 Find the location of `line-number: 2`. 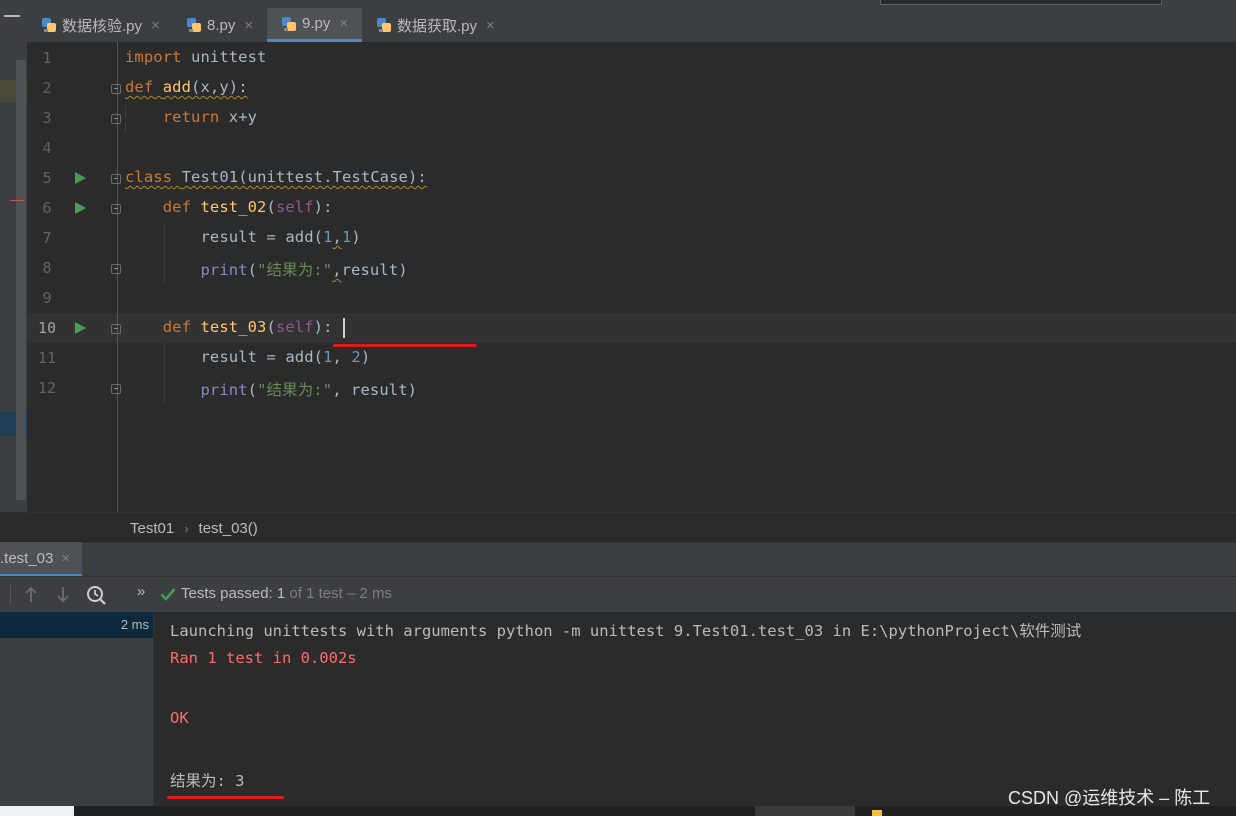

line-number: 2 is located at coordinates (47, 88).